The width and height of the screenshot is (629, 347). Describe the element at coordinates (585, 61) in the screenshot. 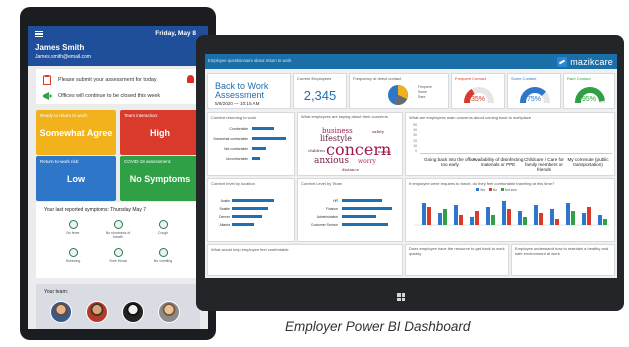

I see `mazikcare-logo: mazikcare` at that location.